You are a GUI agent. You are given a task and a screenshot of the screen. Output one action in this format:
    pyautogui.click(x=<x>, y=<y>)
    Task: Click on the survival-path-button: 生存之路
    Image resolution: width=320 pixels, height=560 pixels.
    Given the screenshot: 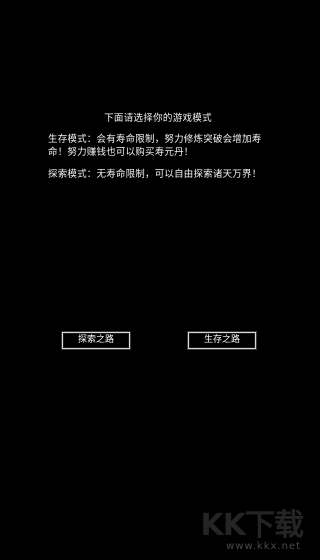 What is the action you would take?
    pyautogui.click(x=222, y=340)
    